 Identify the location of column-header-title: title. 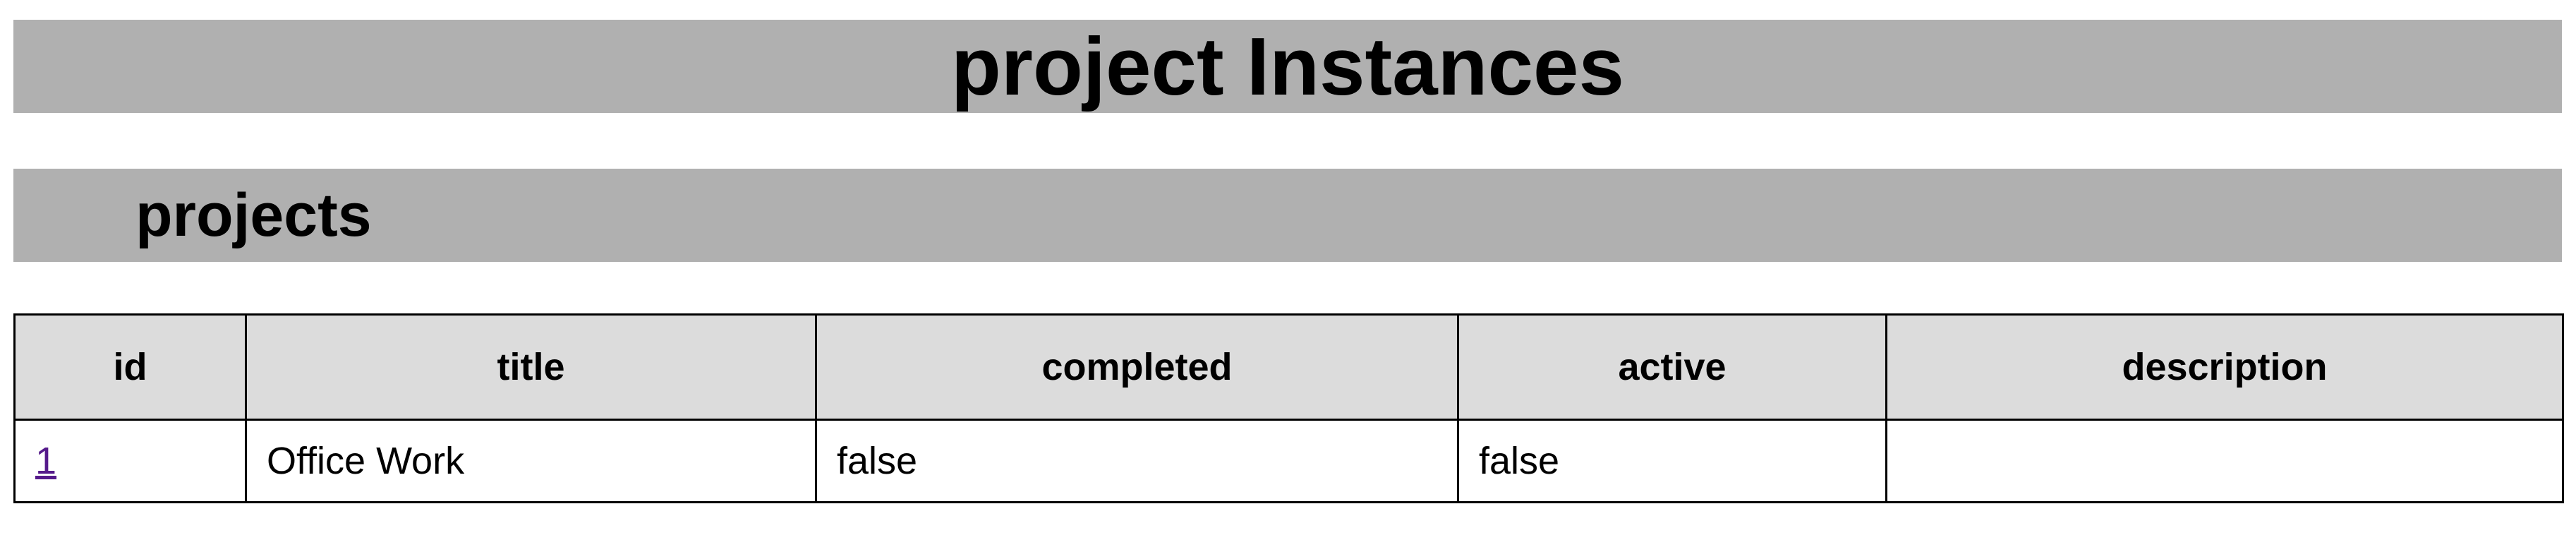
(531, 367).